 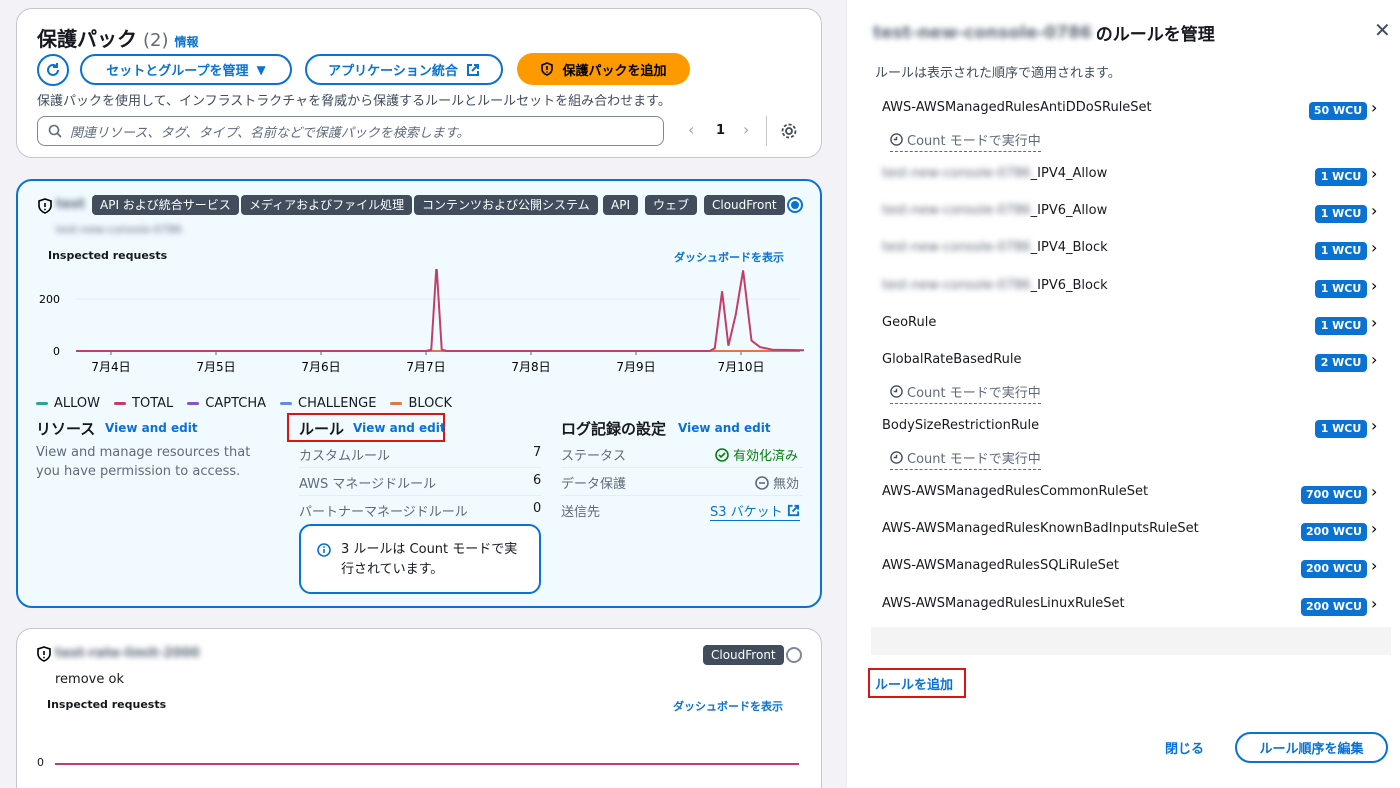 I want to click on check-circle-icon, so click(x=722, y=454).